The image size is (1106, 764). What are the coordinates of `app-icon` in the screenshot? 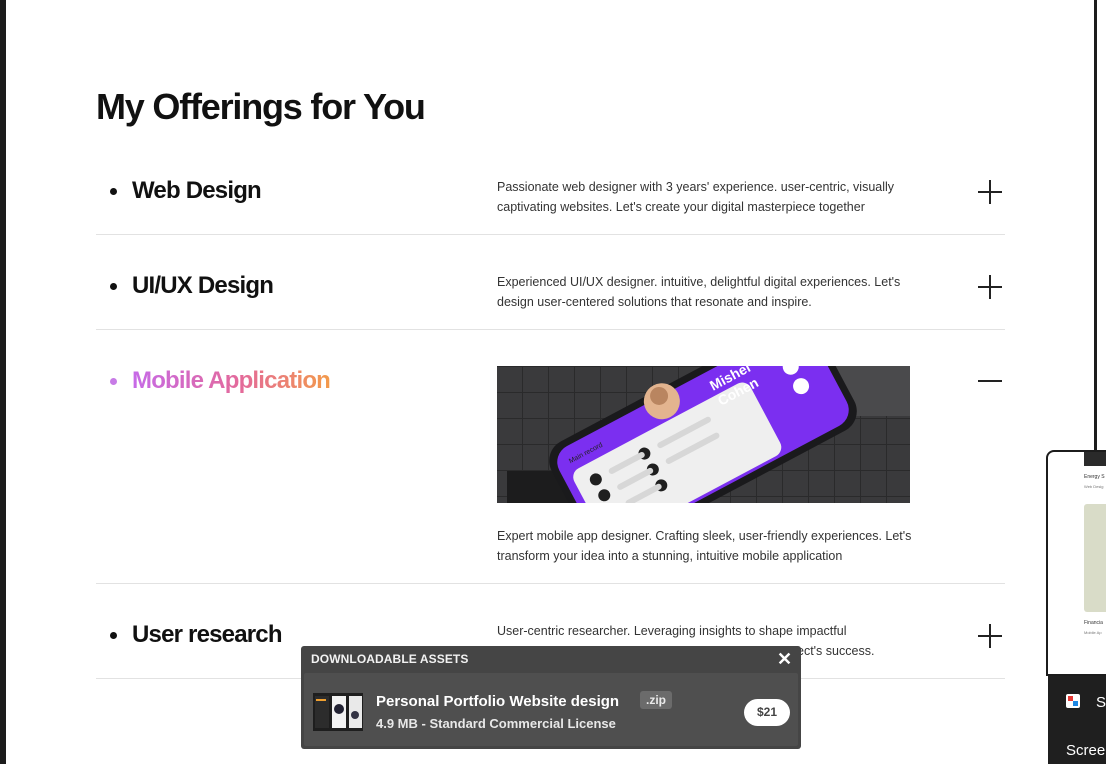 It's located at (1073, 701).